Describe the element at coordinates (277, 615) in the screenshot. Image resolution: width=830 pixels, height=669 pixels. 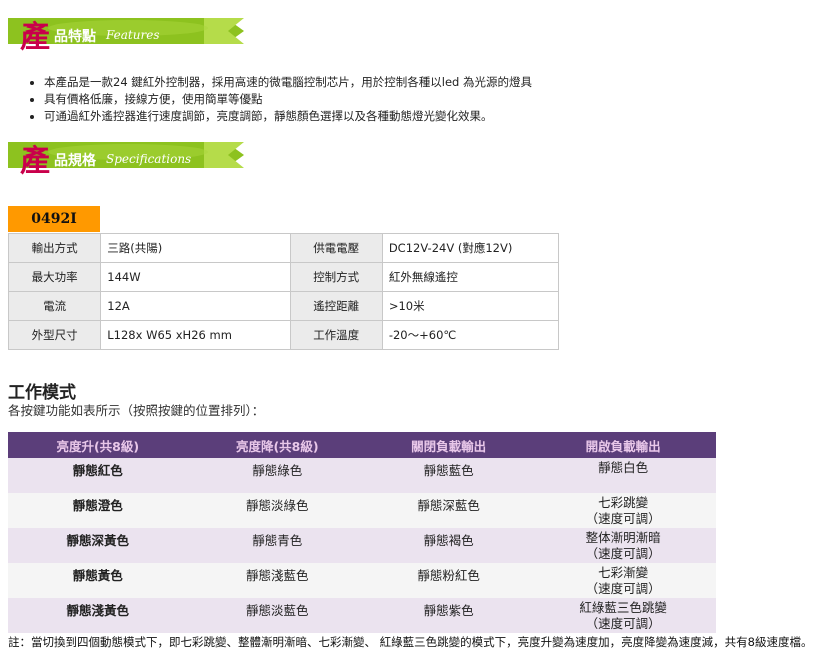
I see `key-cell: 靜態淡藍色` at that location.